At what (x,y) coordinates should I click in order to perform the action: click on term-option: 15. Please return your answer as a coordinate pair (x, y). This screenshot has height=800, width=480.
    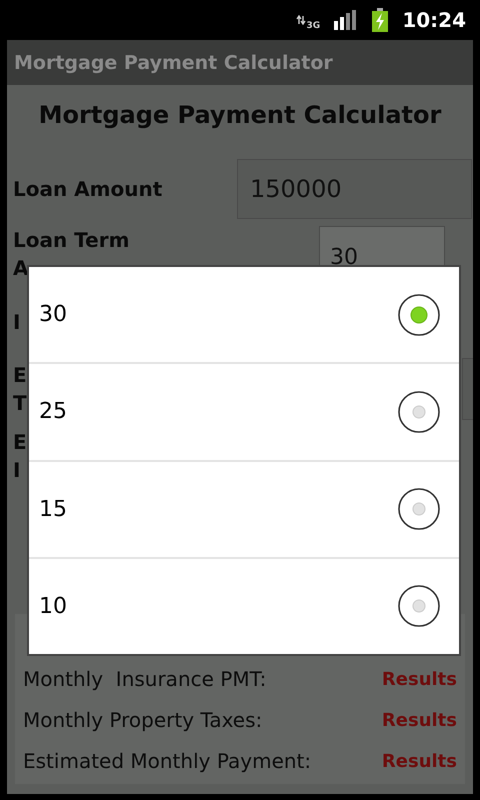
    Looking at the image, I should click on (244, 510).